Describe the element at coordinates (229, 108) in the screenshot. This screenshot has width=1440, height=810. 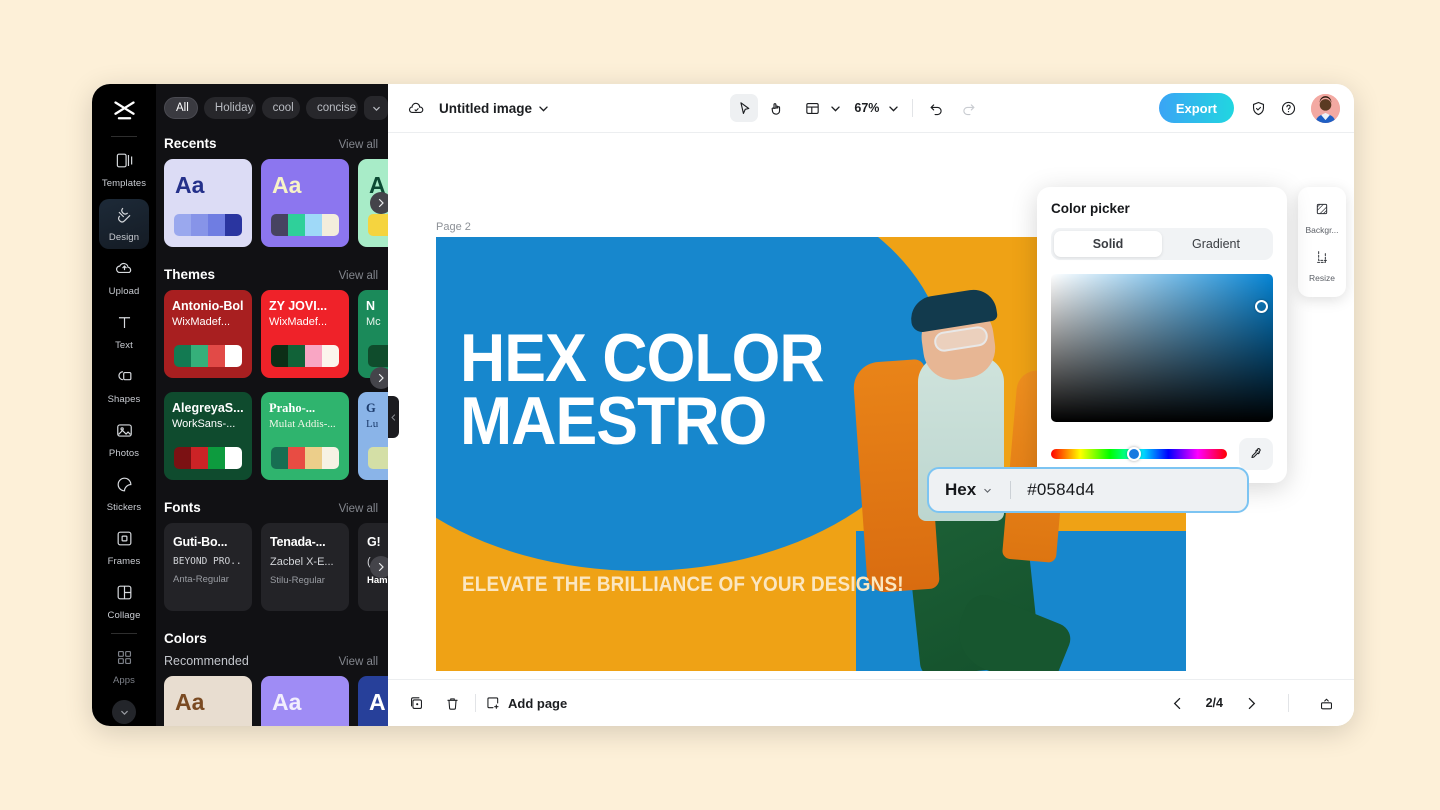
I see `chip-holiday: Holiday` at that location.